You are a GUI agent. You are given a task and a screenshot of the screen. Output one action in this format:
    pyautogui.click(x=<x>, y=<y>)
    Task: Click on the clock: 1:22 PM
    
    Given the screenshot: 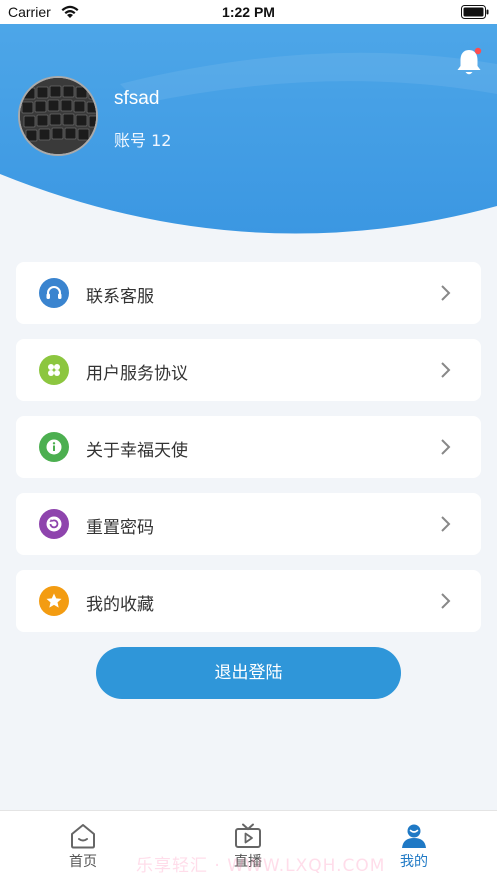 What is the action you would take?
    pyautogui.click(x=248, y=12)
    